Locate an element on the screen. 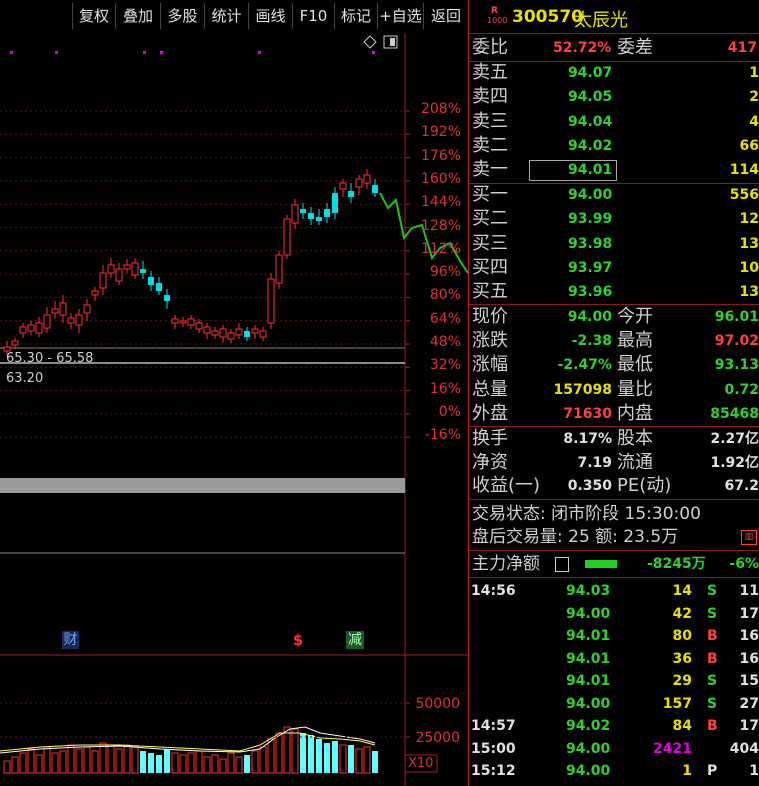  tick-time: 14:57 is located at coordinates (493, 726).